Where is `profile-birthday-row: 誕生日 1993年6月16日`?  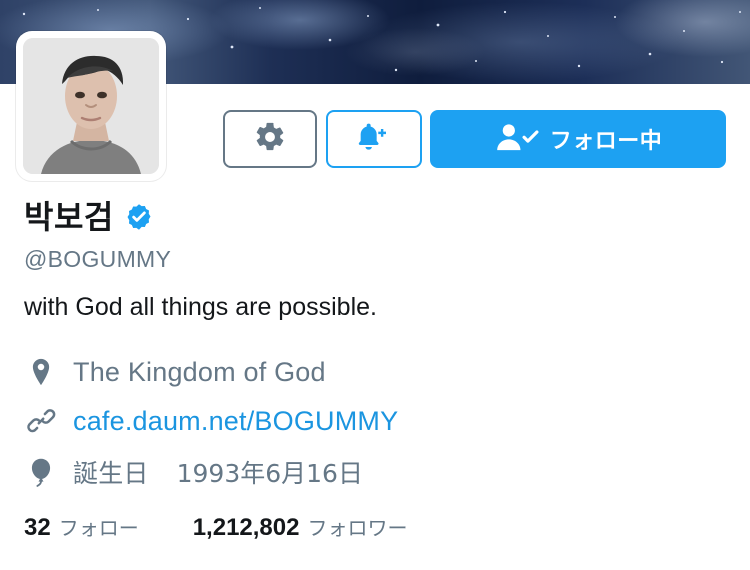 profile-birthday-row: 誕生日 1993年6月16日 is located at coordinates (193, 472).